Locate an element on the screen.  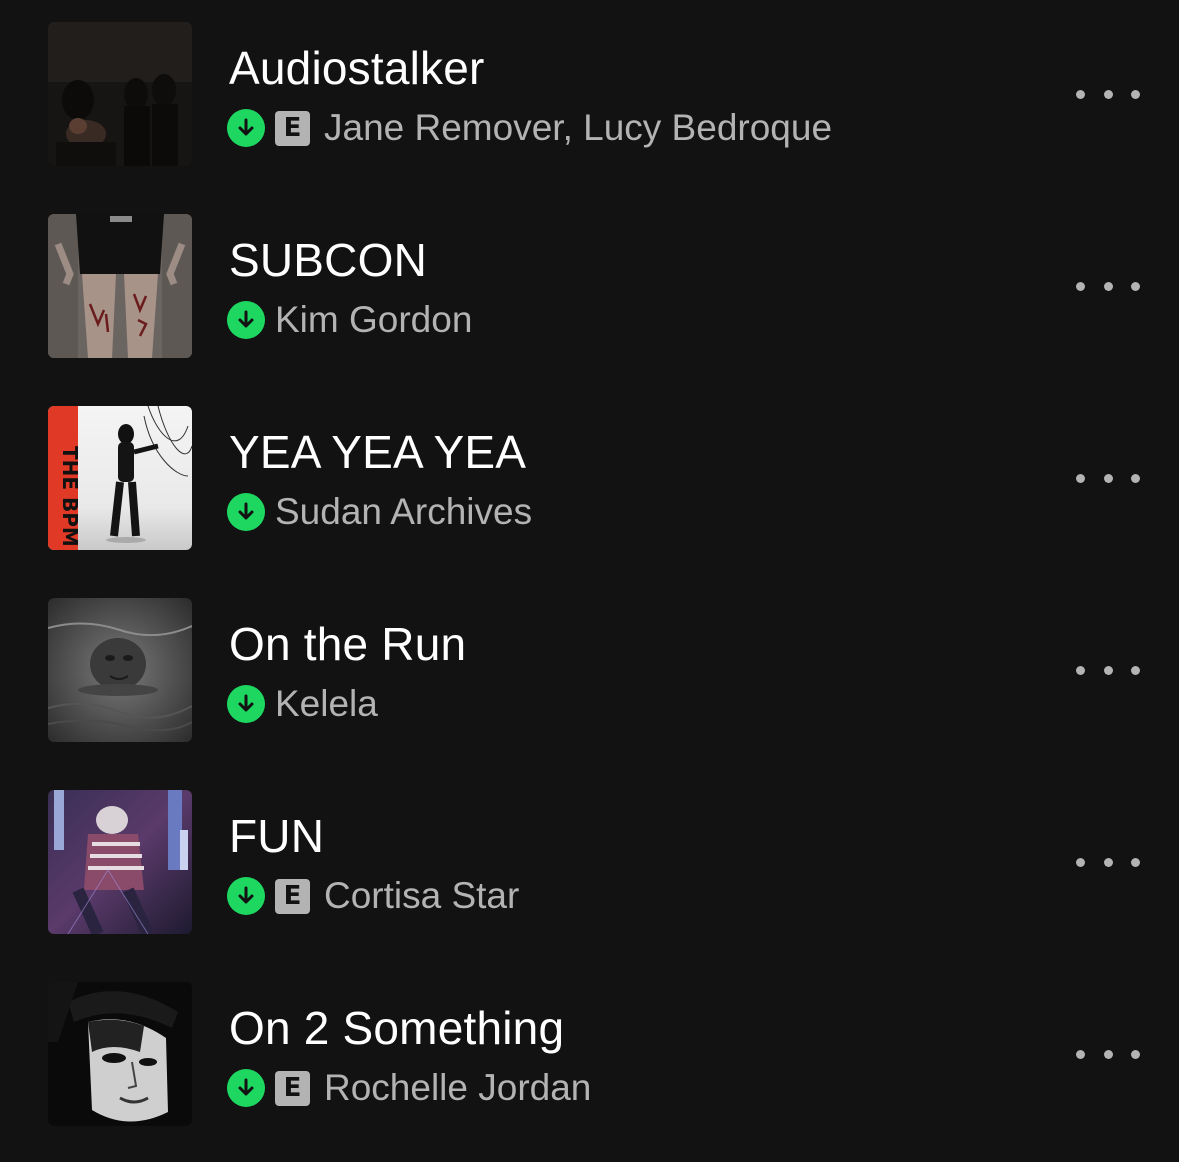
track-meta: E Cortisa Star is located at coordinates (373, 896).